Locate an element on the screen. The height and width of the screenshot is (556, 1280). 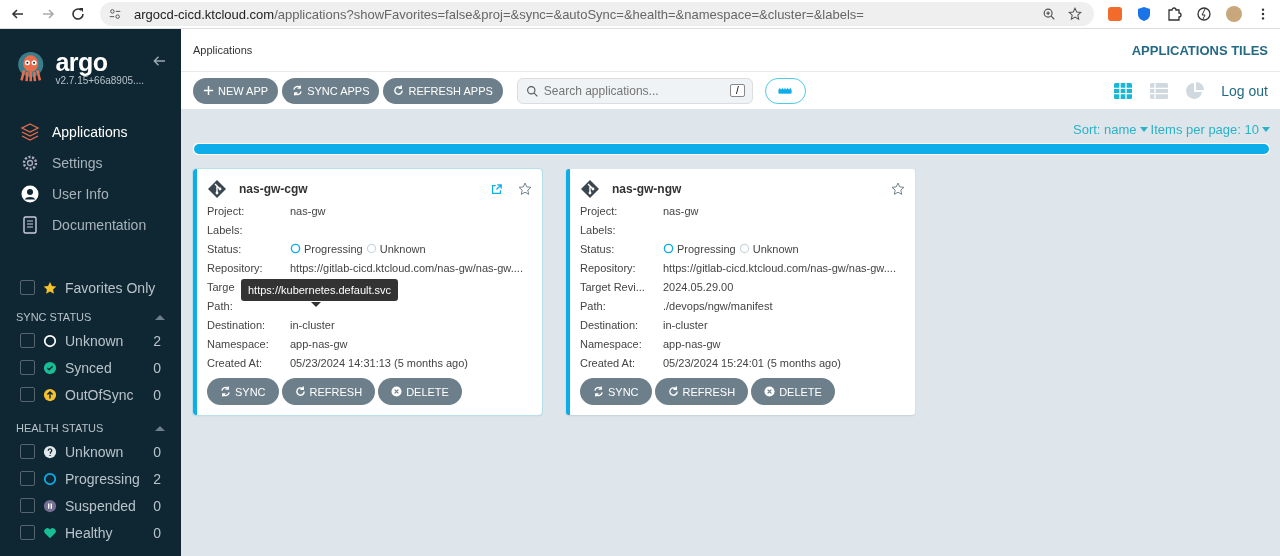
extension-icon is located at coordinates (1115, 14).